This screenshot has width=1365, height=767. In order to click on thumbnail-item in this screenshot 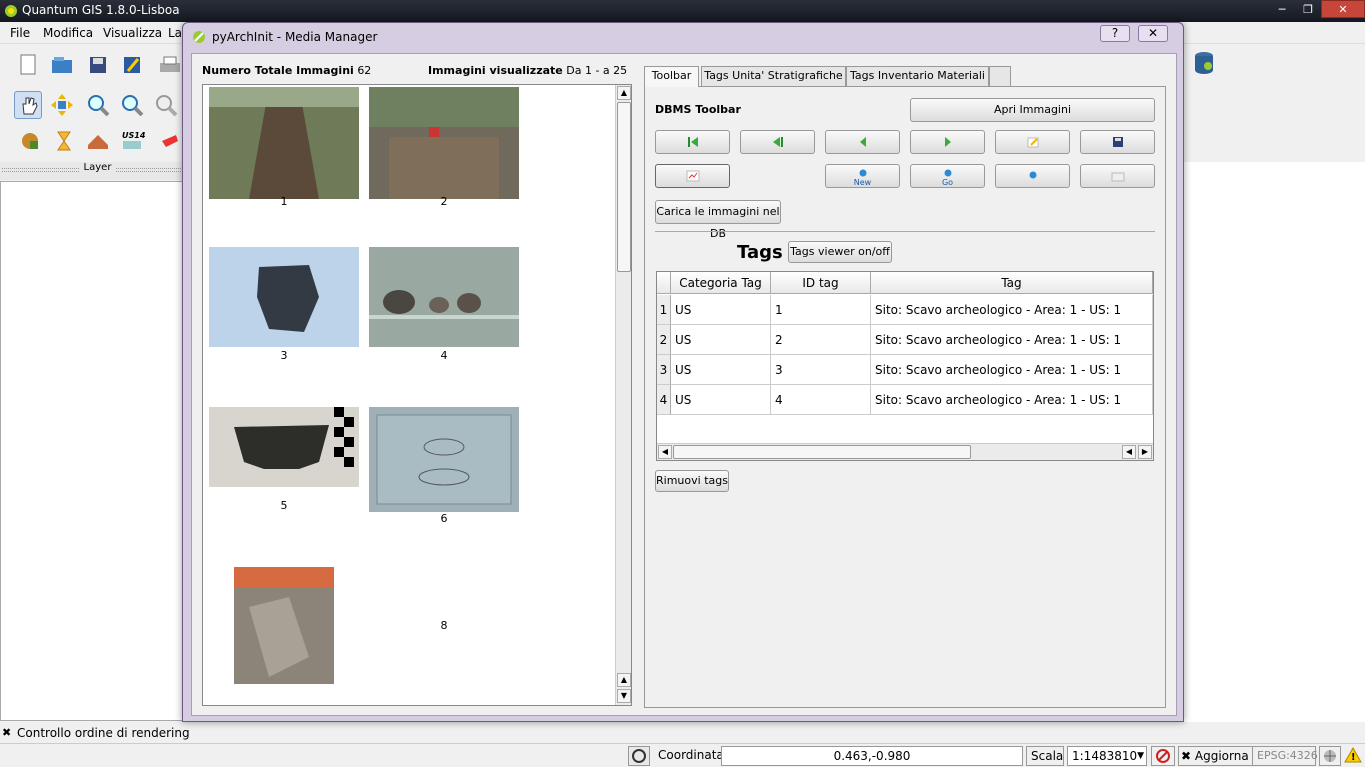, I will do `click(284, 627)`.